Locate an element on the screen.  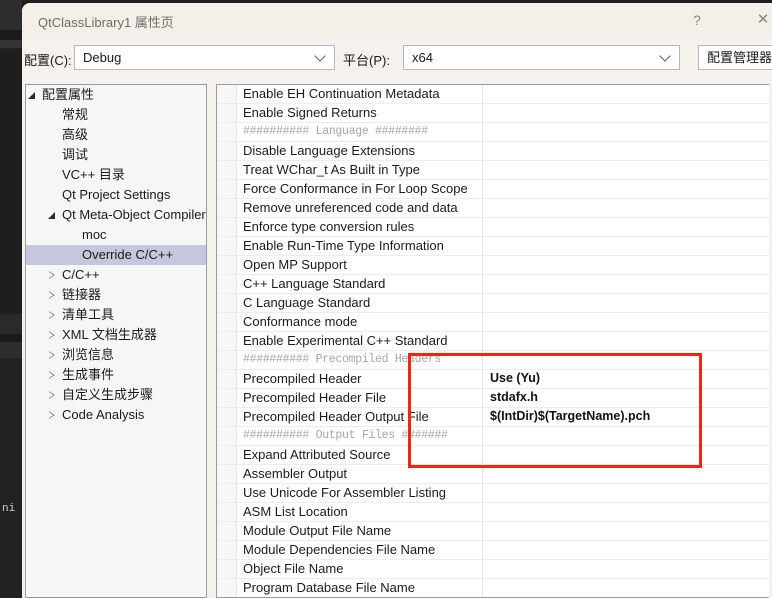
tree-item-label: Qt Project Settings is located at coordinates (116, 194).